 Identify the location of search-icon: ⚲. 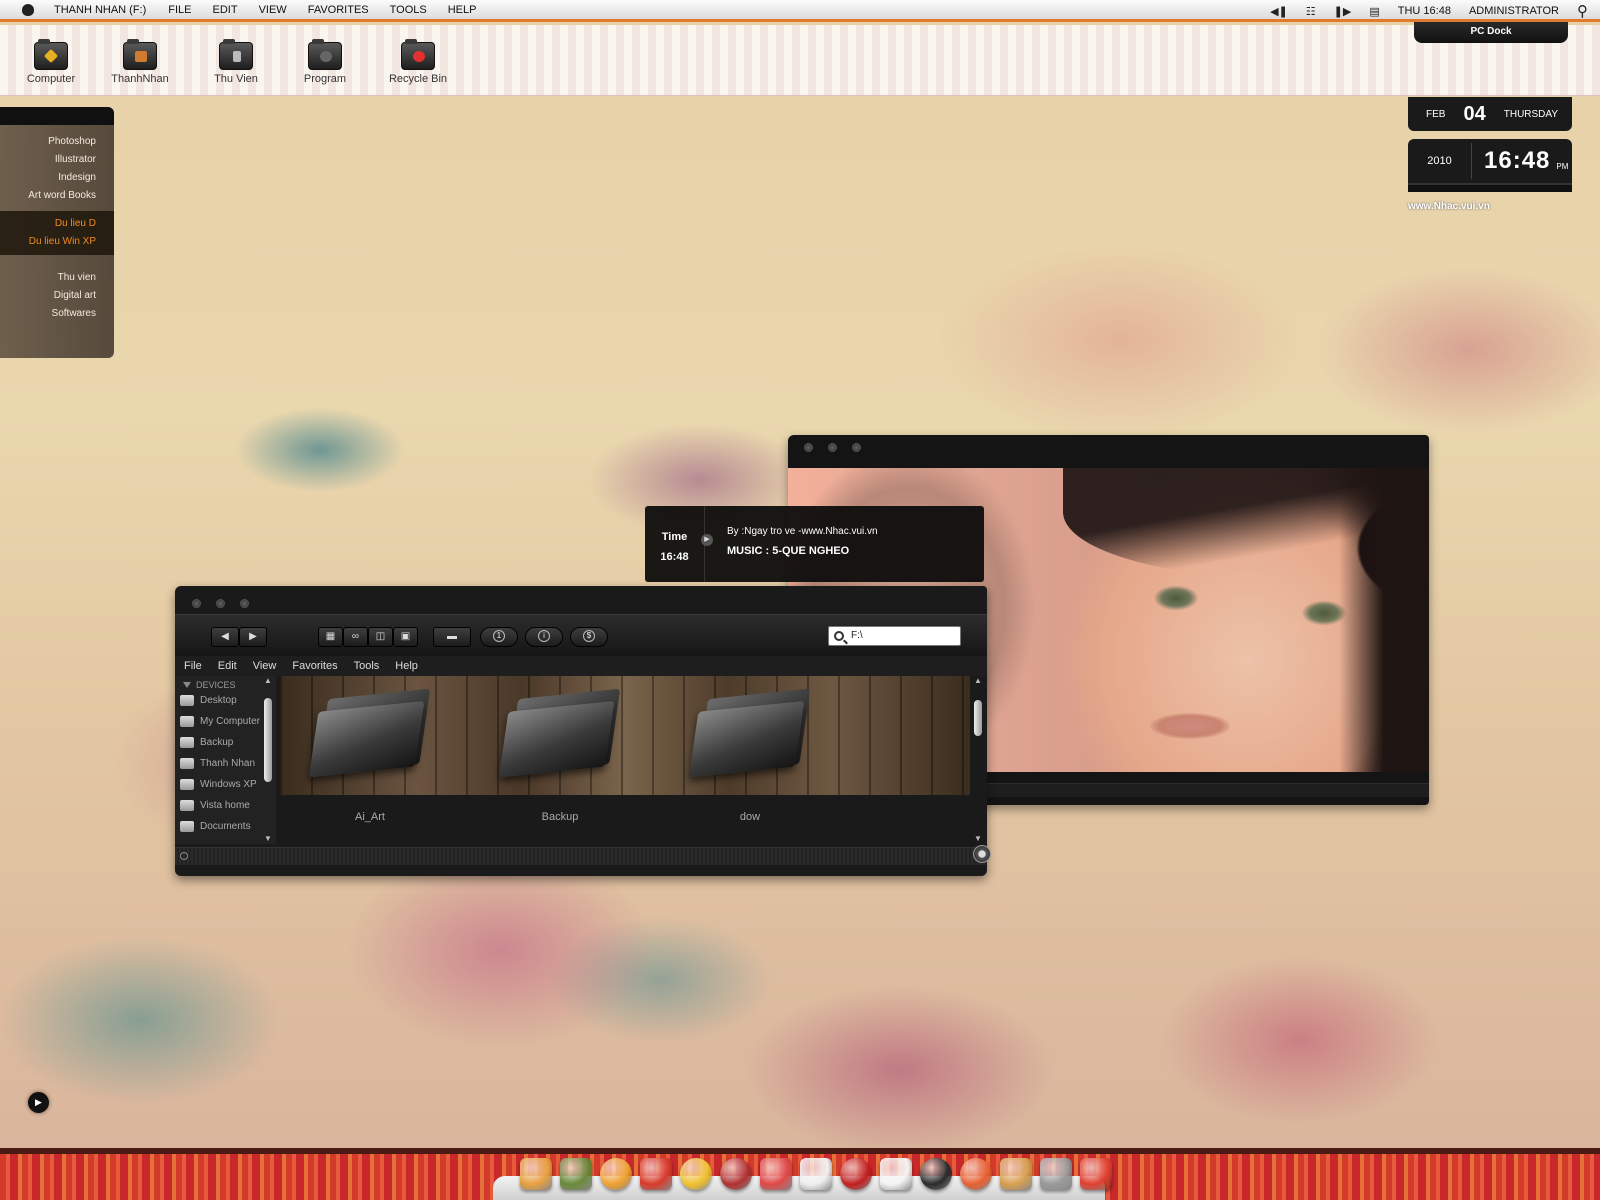
(1582, 11).